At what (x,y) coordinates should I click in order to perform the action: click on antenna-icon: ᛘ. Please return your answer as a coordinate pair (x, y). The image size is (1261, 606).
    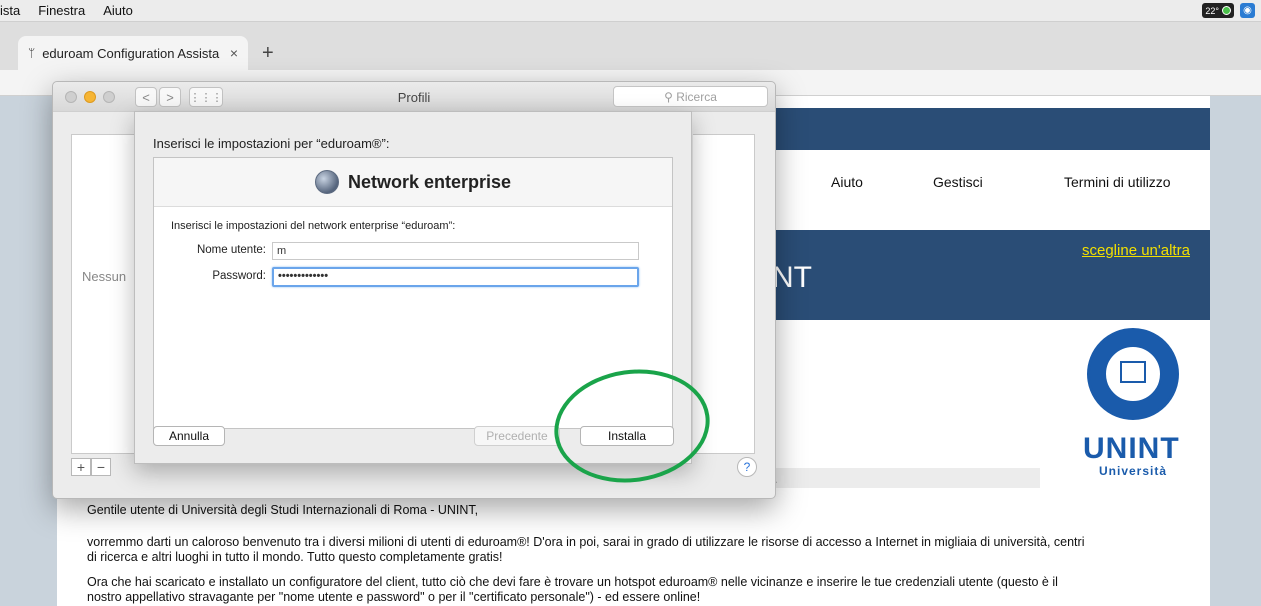
    Looking at the image, I should click on (32, 53).